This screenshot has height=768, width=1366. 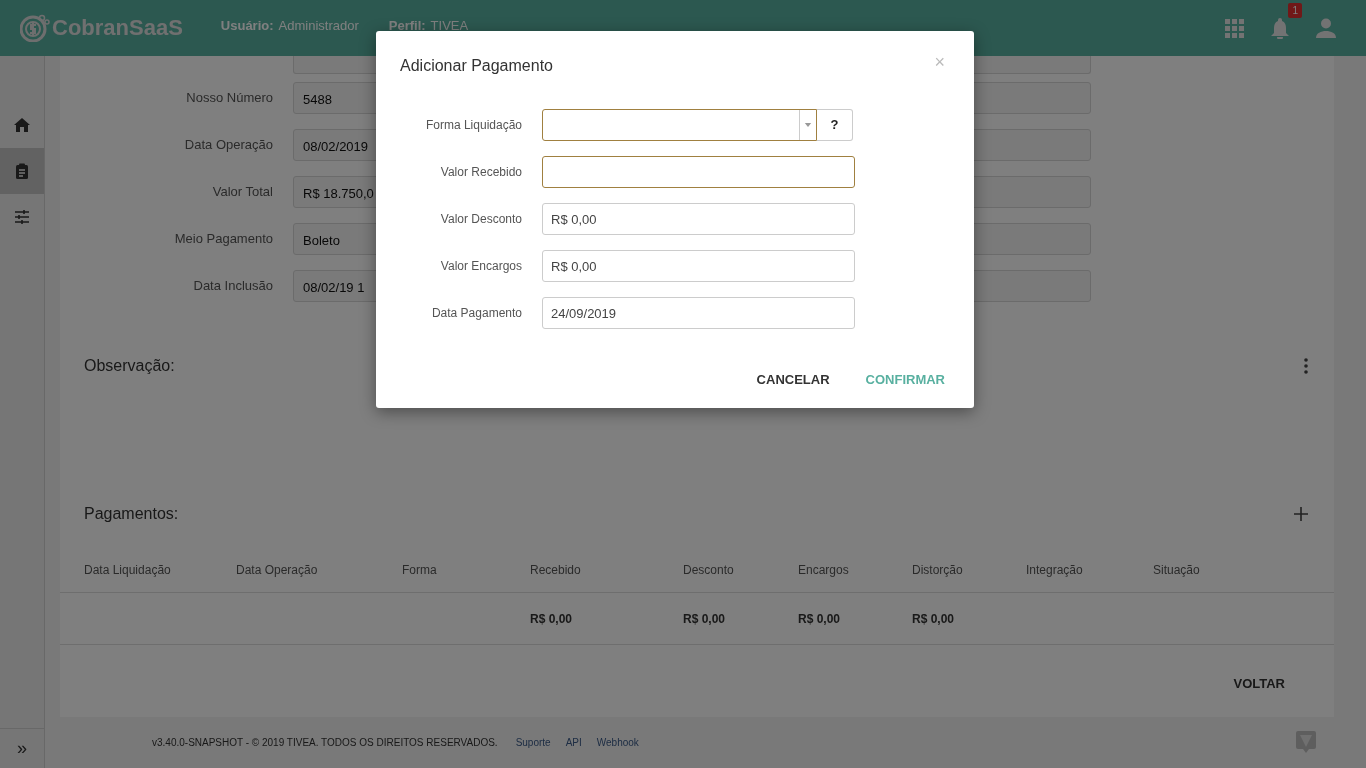 What do you see at coordinates (233, 285) in the screenshot?
I see `field-label: Data Inclusão` at bounding box center [233, 285].